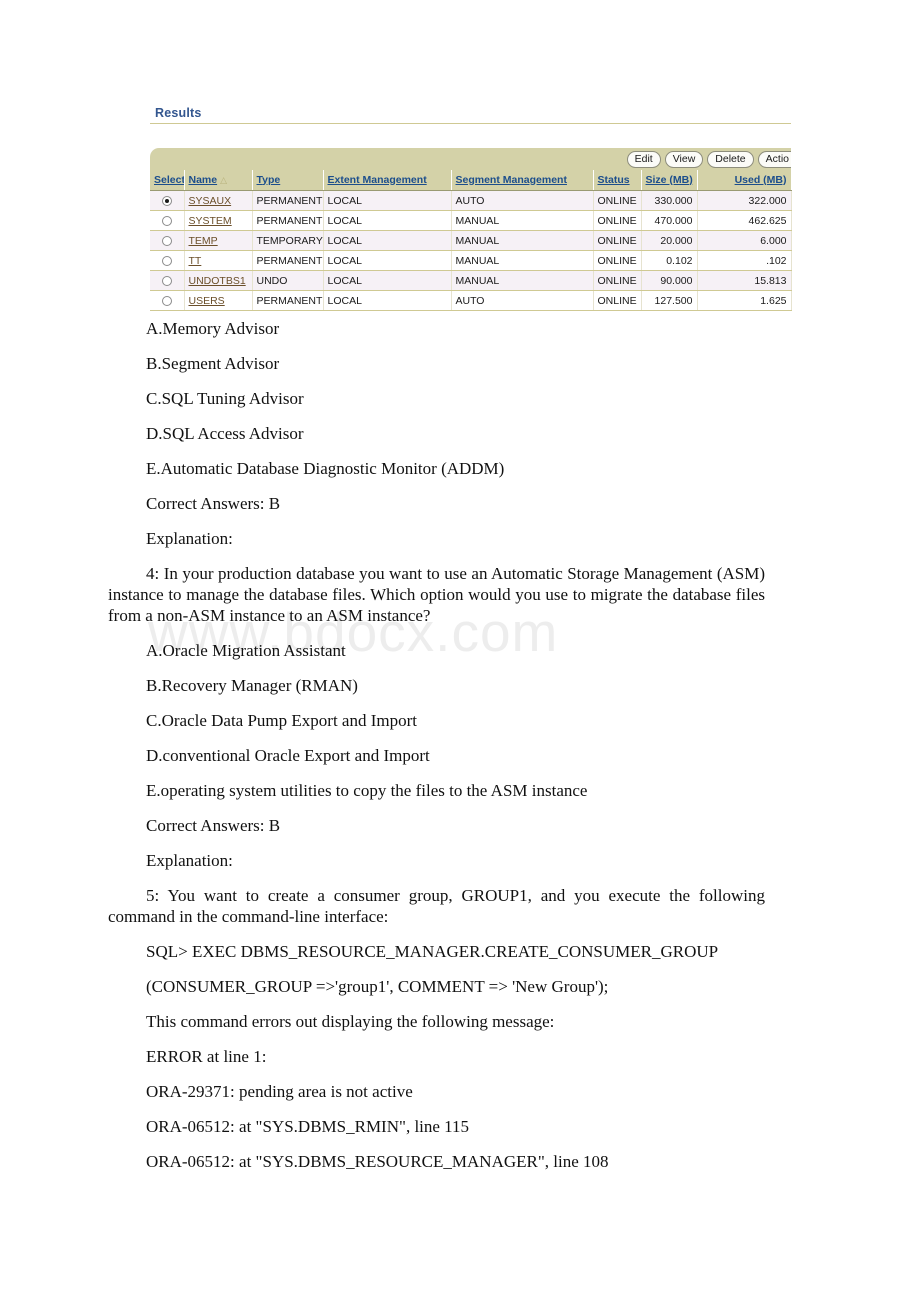 This screenshot has width=920, height=1302. I want to click on tablespace-link: TEMP, so click(203, 241).